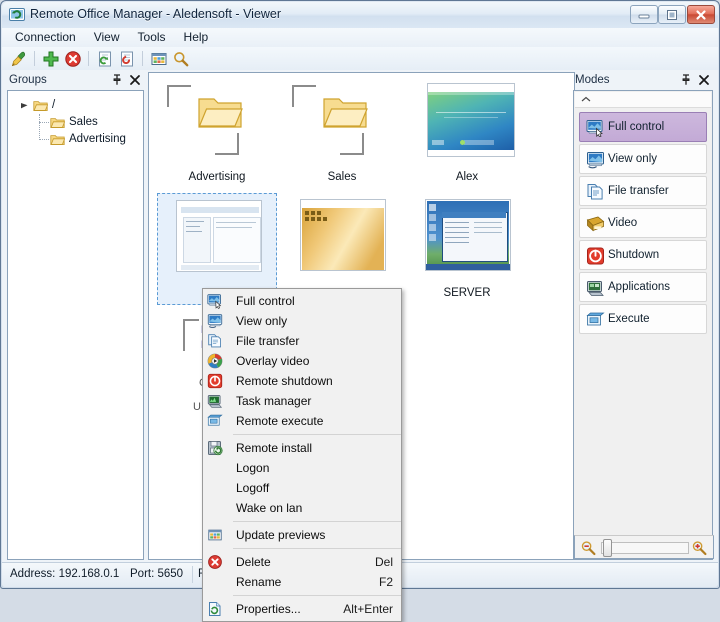 This screenshot has width=720, height=622. Describe the element at coordinates (302, 361) in the screenshot. I see `context-menu-item-overlay-video: Overlay video` at that location.